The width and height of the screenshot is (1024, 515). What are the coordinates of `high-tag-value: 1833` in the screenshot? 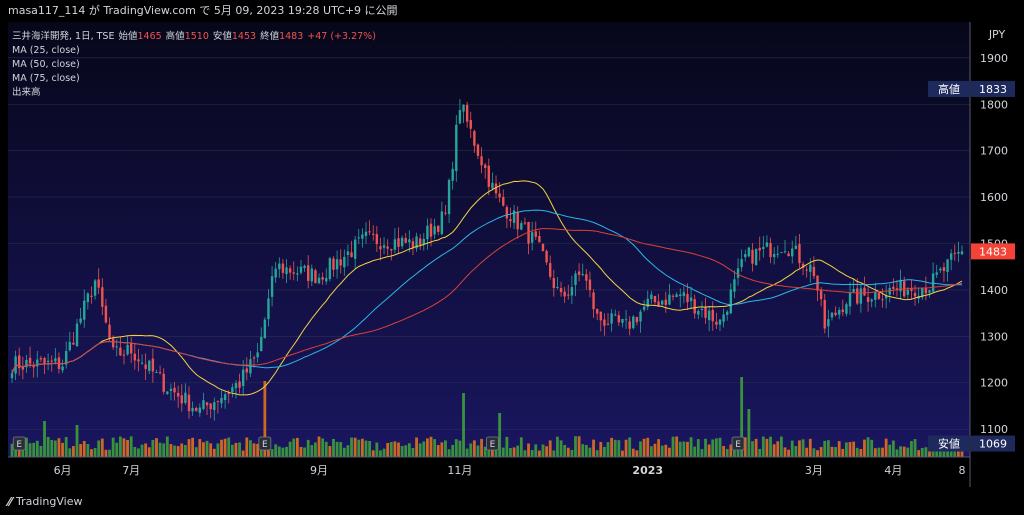 It's located at (993, 89).